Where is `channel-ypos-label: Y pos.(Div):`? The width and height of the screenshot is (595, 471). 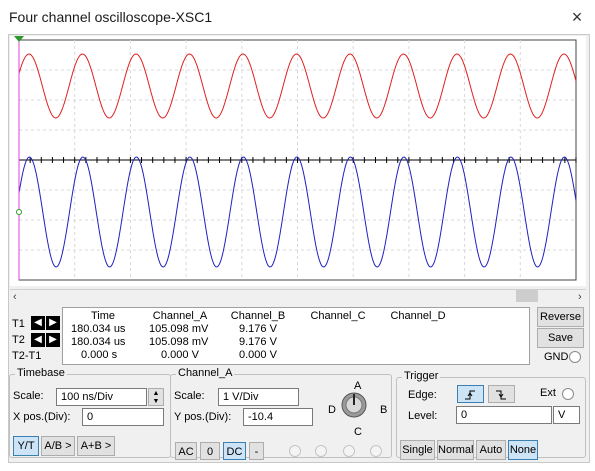
channel-ypos-label: Y pos.(Div): is located at coordinates (203, 417).